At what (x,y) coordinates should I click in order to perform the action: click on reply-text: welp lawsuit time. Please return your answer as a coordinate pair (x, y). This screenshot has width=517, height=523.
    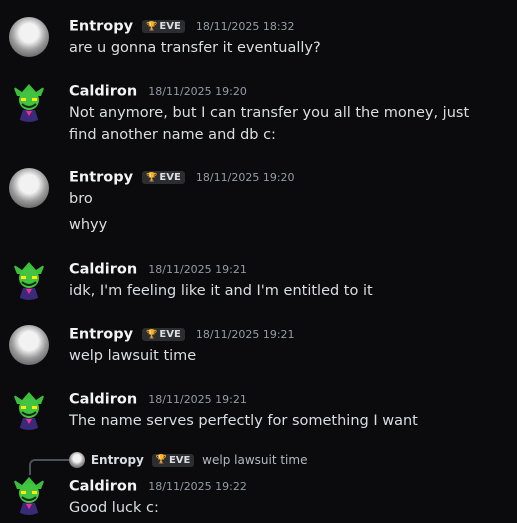
    Looking at the image, I should click on (255, 460).